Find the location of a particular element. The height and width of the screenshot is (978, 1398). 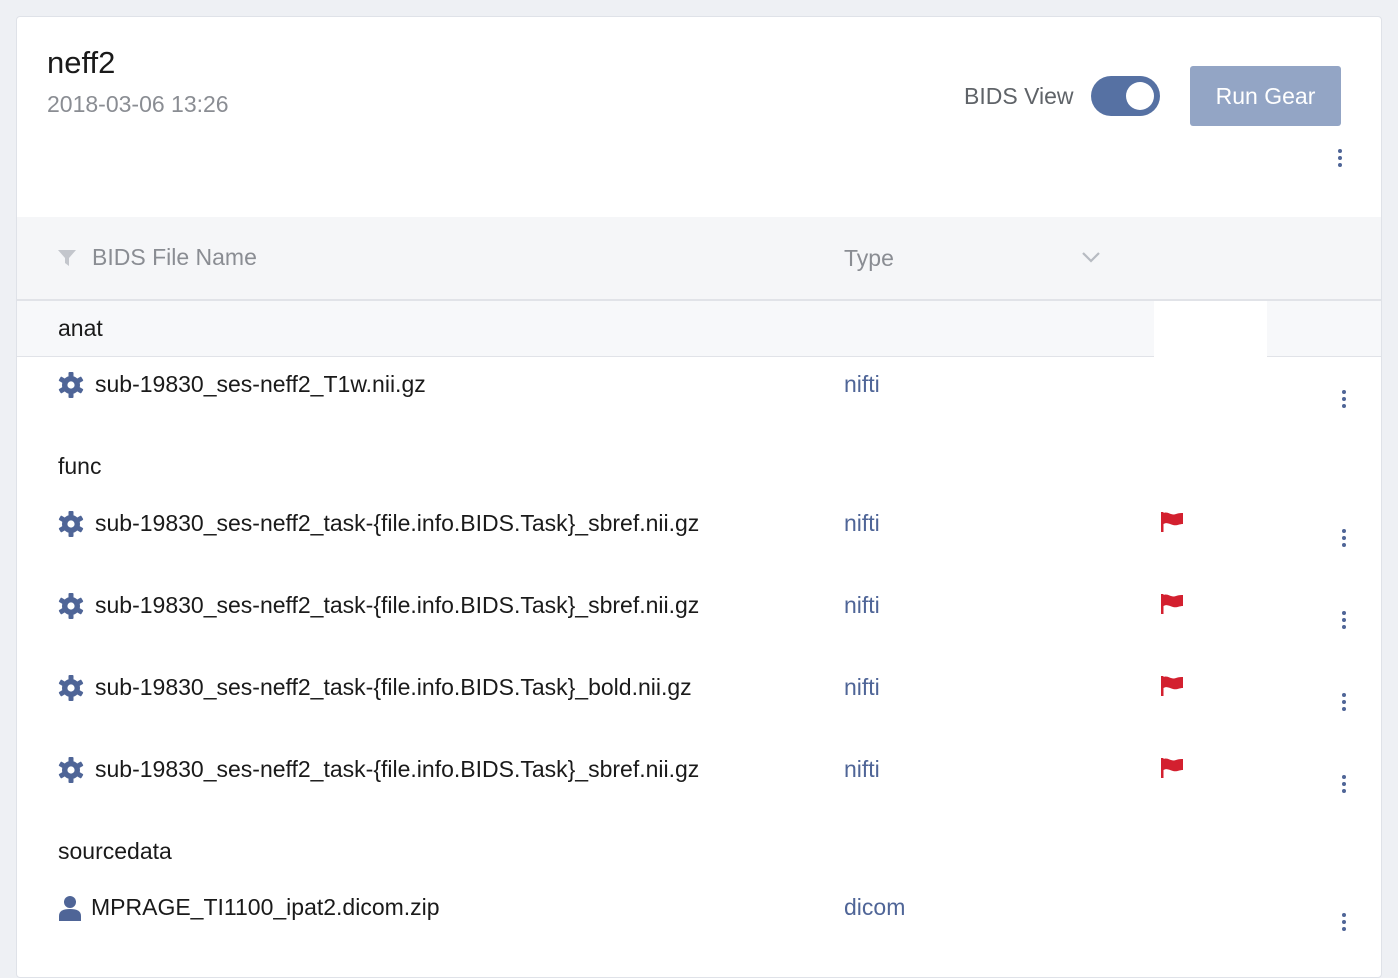

column-type: Type is located at coordinates (869, 258).